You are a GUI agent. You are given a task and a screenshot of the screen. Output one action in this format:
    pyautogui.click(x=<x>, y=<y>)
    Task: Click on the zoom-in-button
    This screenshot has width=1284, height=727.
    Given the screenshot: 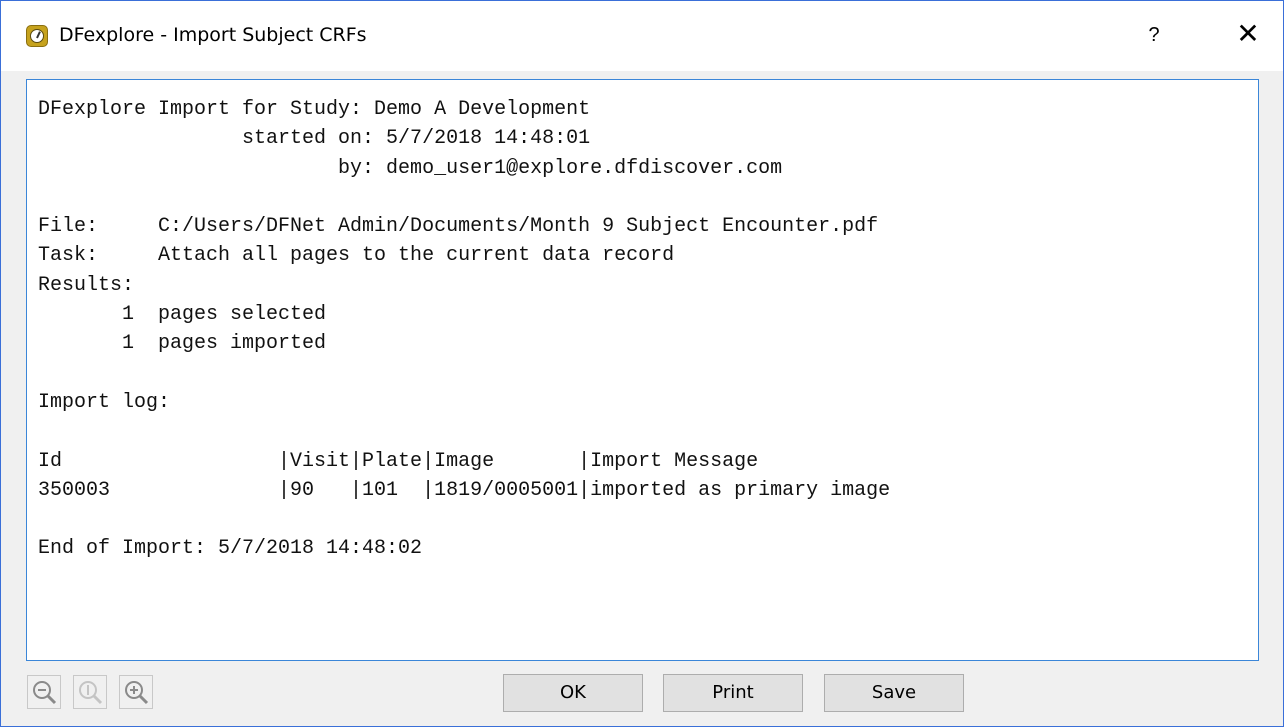 What is the action you would take?
    pyautogui.click(x=136, y=692)
    